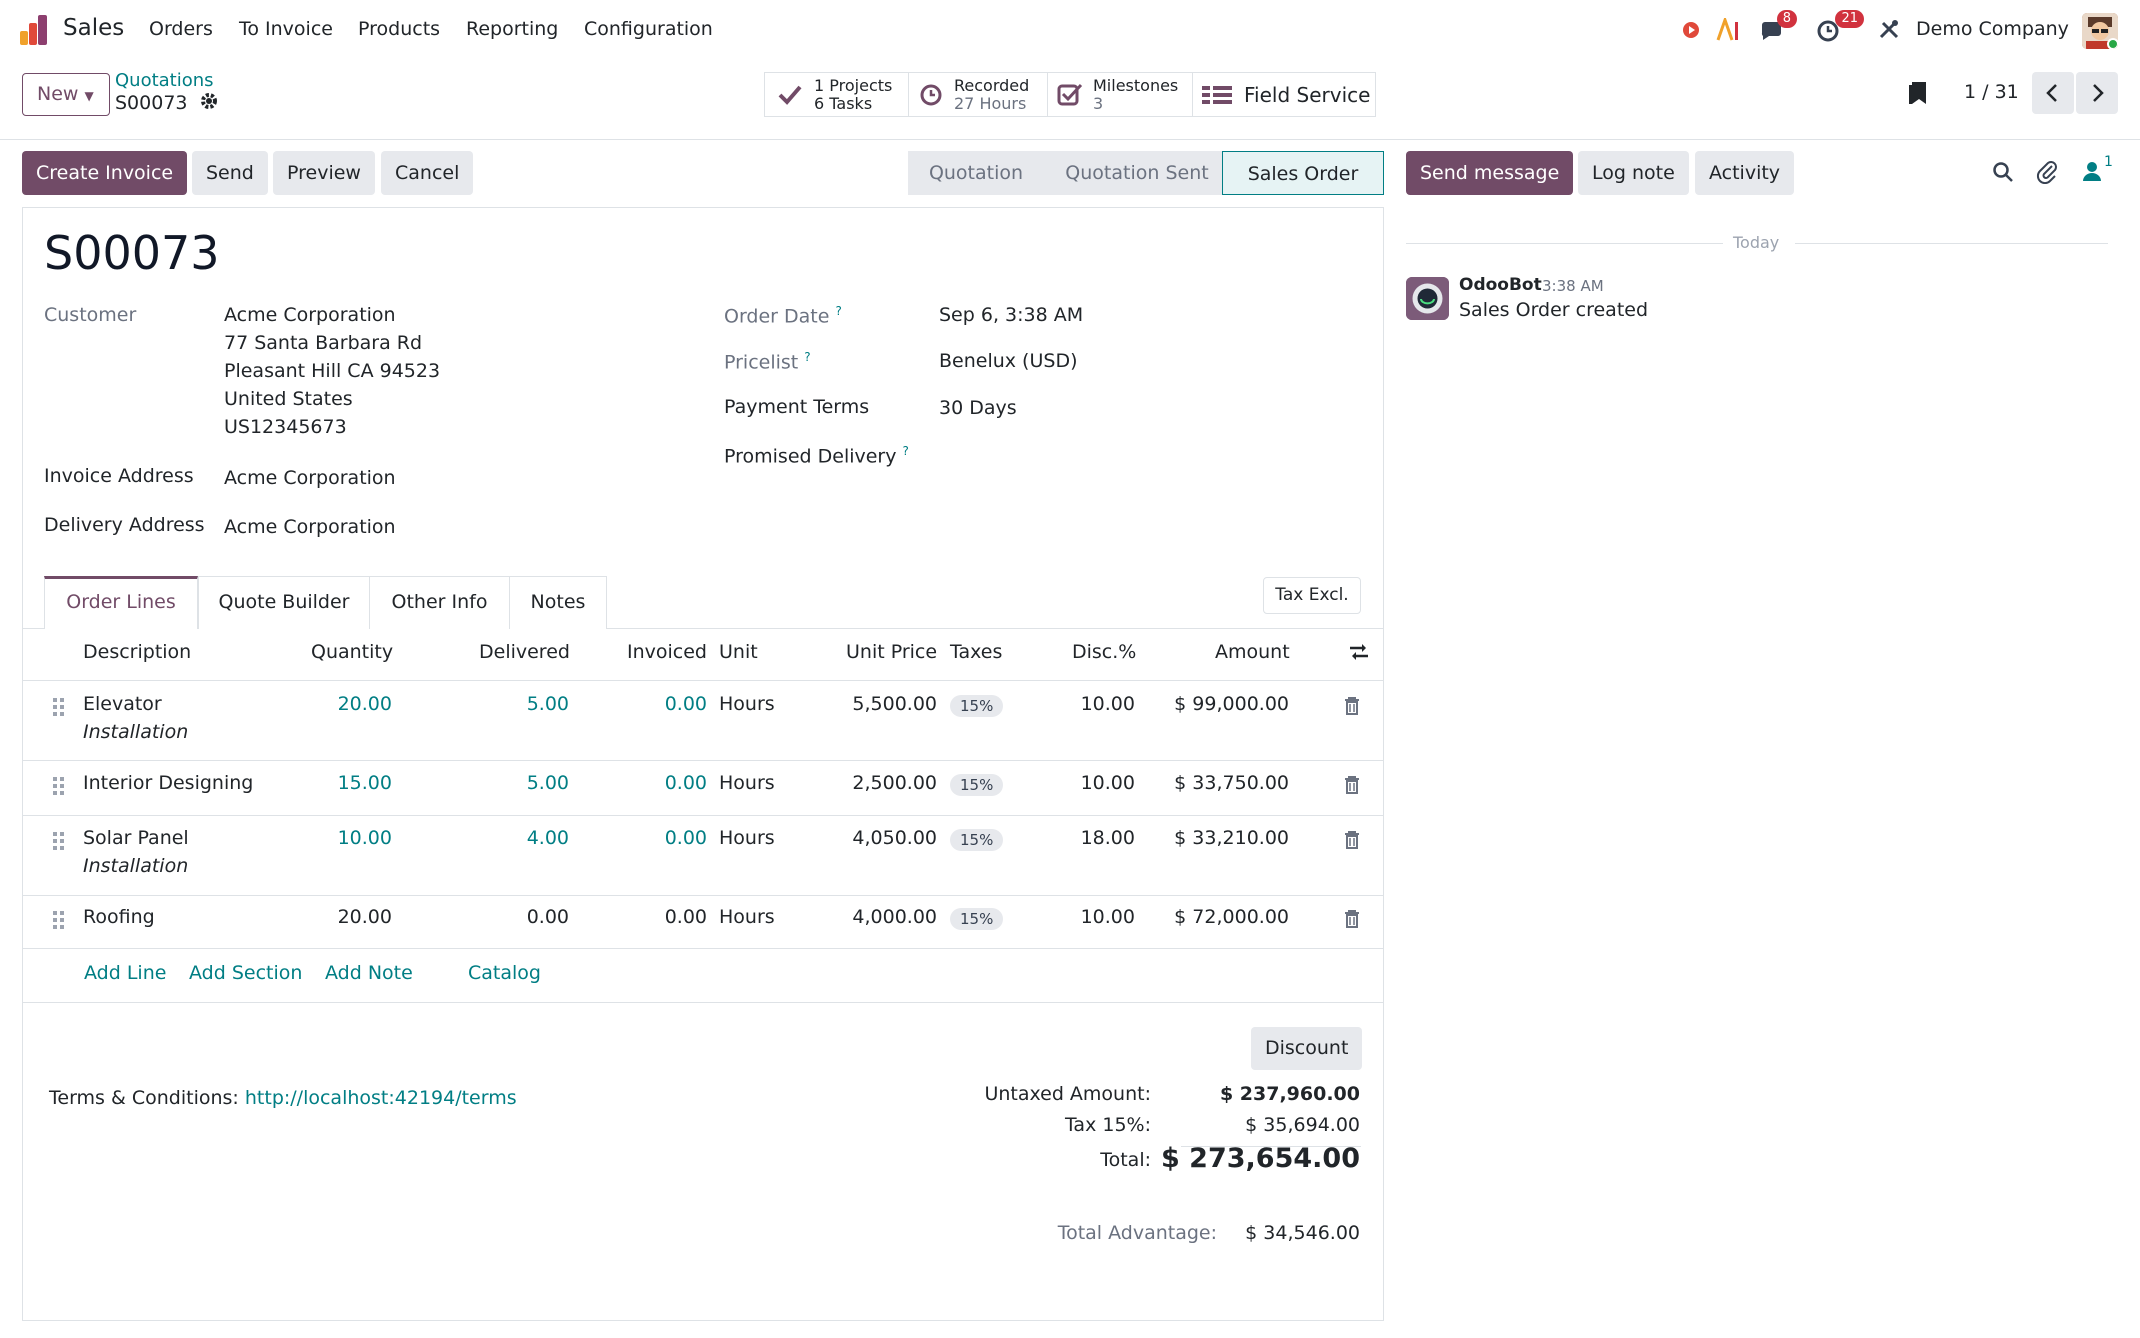  What do you see at coordinates (1108, 838) in the screenshot?
I see `line-discount: 18.00` at bounding box center [1108, 838].